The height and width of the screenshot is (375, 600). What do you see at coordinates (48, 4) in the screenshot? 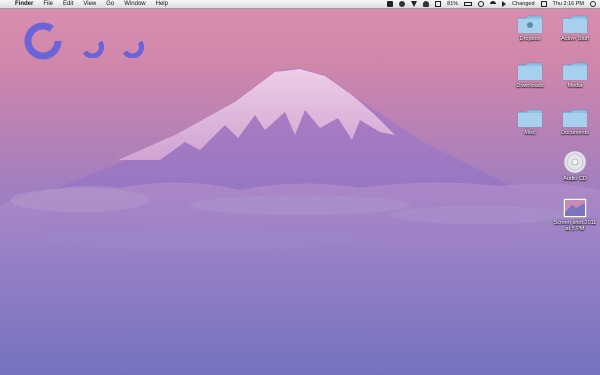
I see `menu-file: File` at bounding box center [48, 4].